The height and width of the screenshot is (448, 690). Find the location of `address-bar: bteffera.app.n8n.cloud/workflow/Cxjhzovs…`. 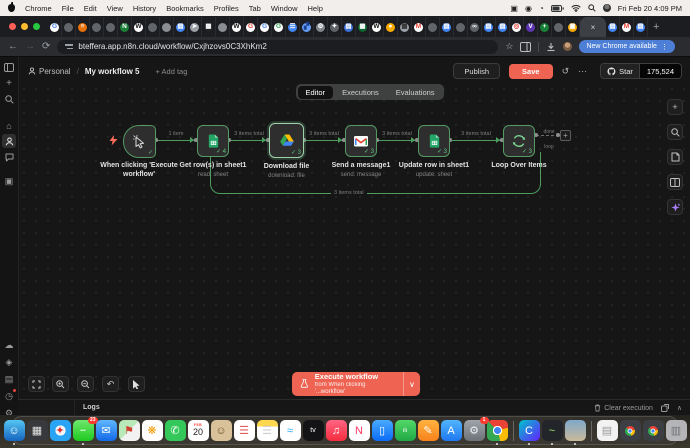

address-bar: bteffera.app.n8n.cloud/workflow/Cxjhzovs… is located at coordinates (278, 46).